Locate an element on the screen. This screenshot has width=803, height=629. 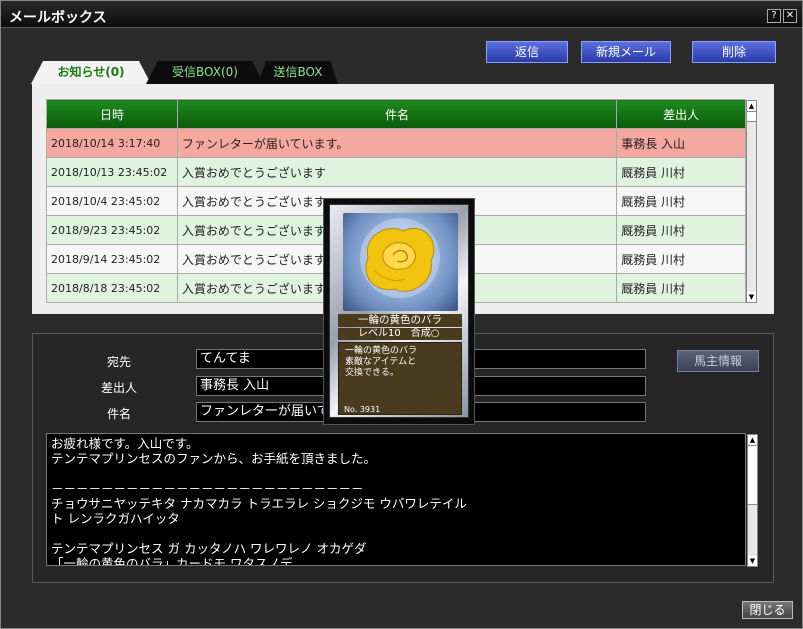
row-subject: 入賞おめでとうございます is located at coordinates (397, 172).